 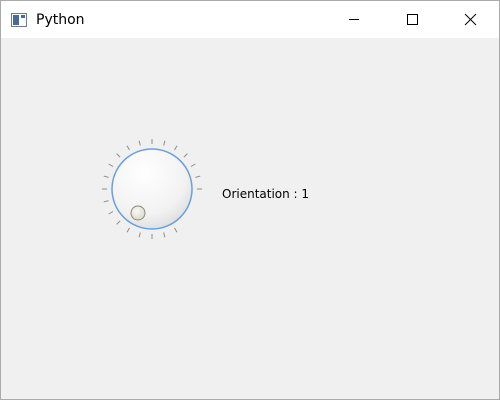 I want to click on maximize-button, so click(x=412, y=19).